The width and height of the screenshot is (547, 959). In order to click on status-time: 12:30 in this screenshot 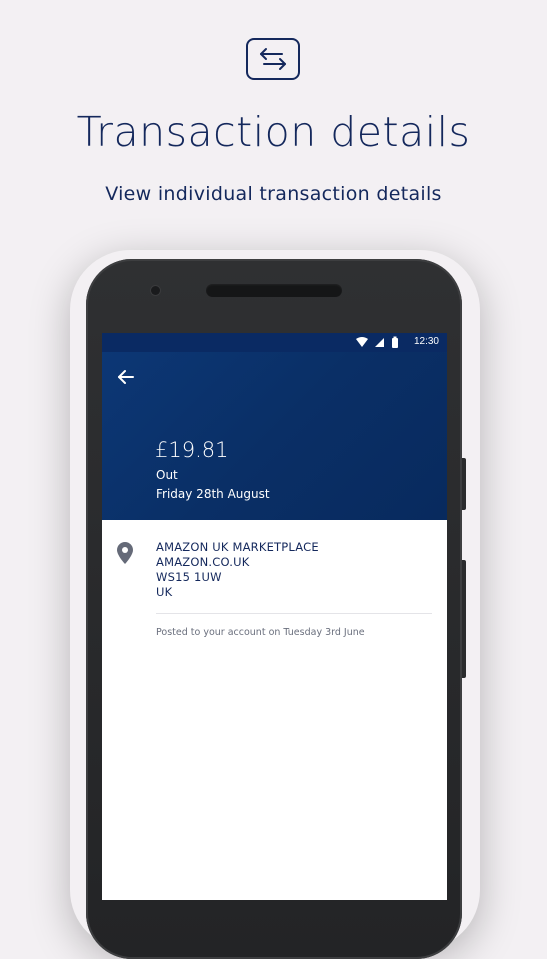, I will do `click(426, 341)`.